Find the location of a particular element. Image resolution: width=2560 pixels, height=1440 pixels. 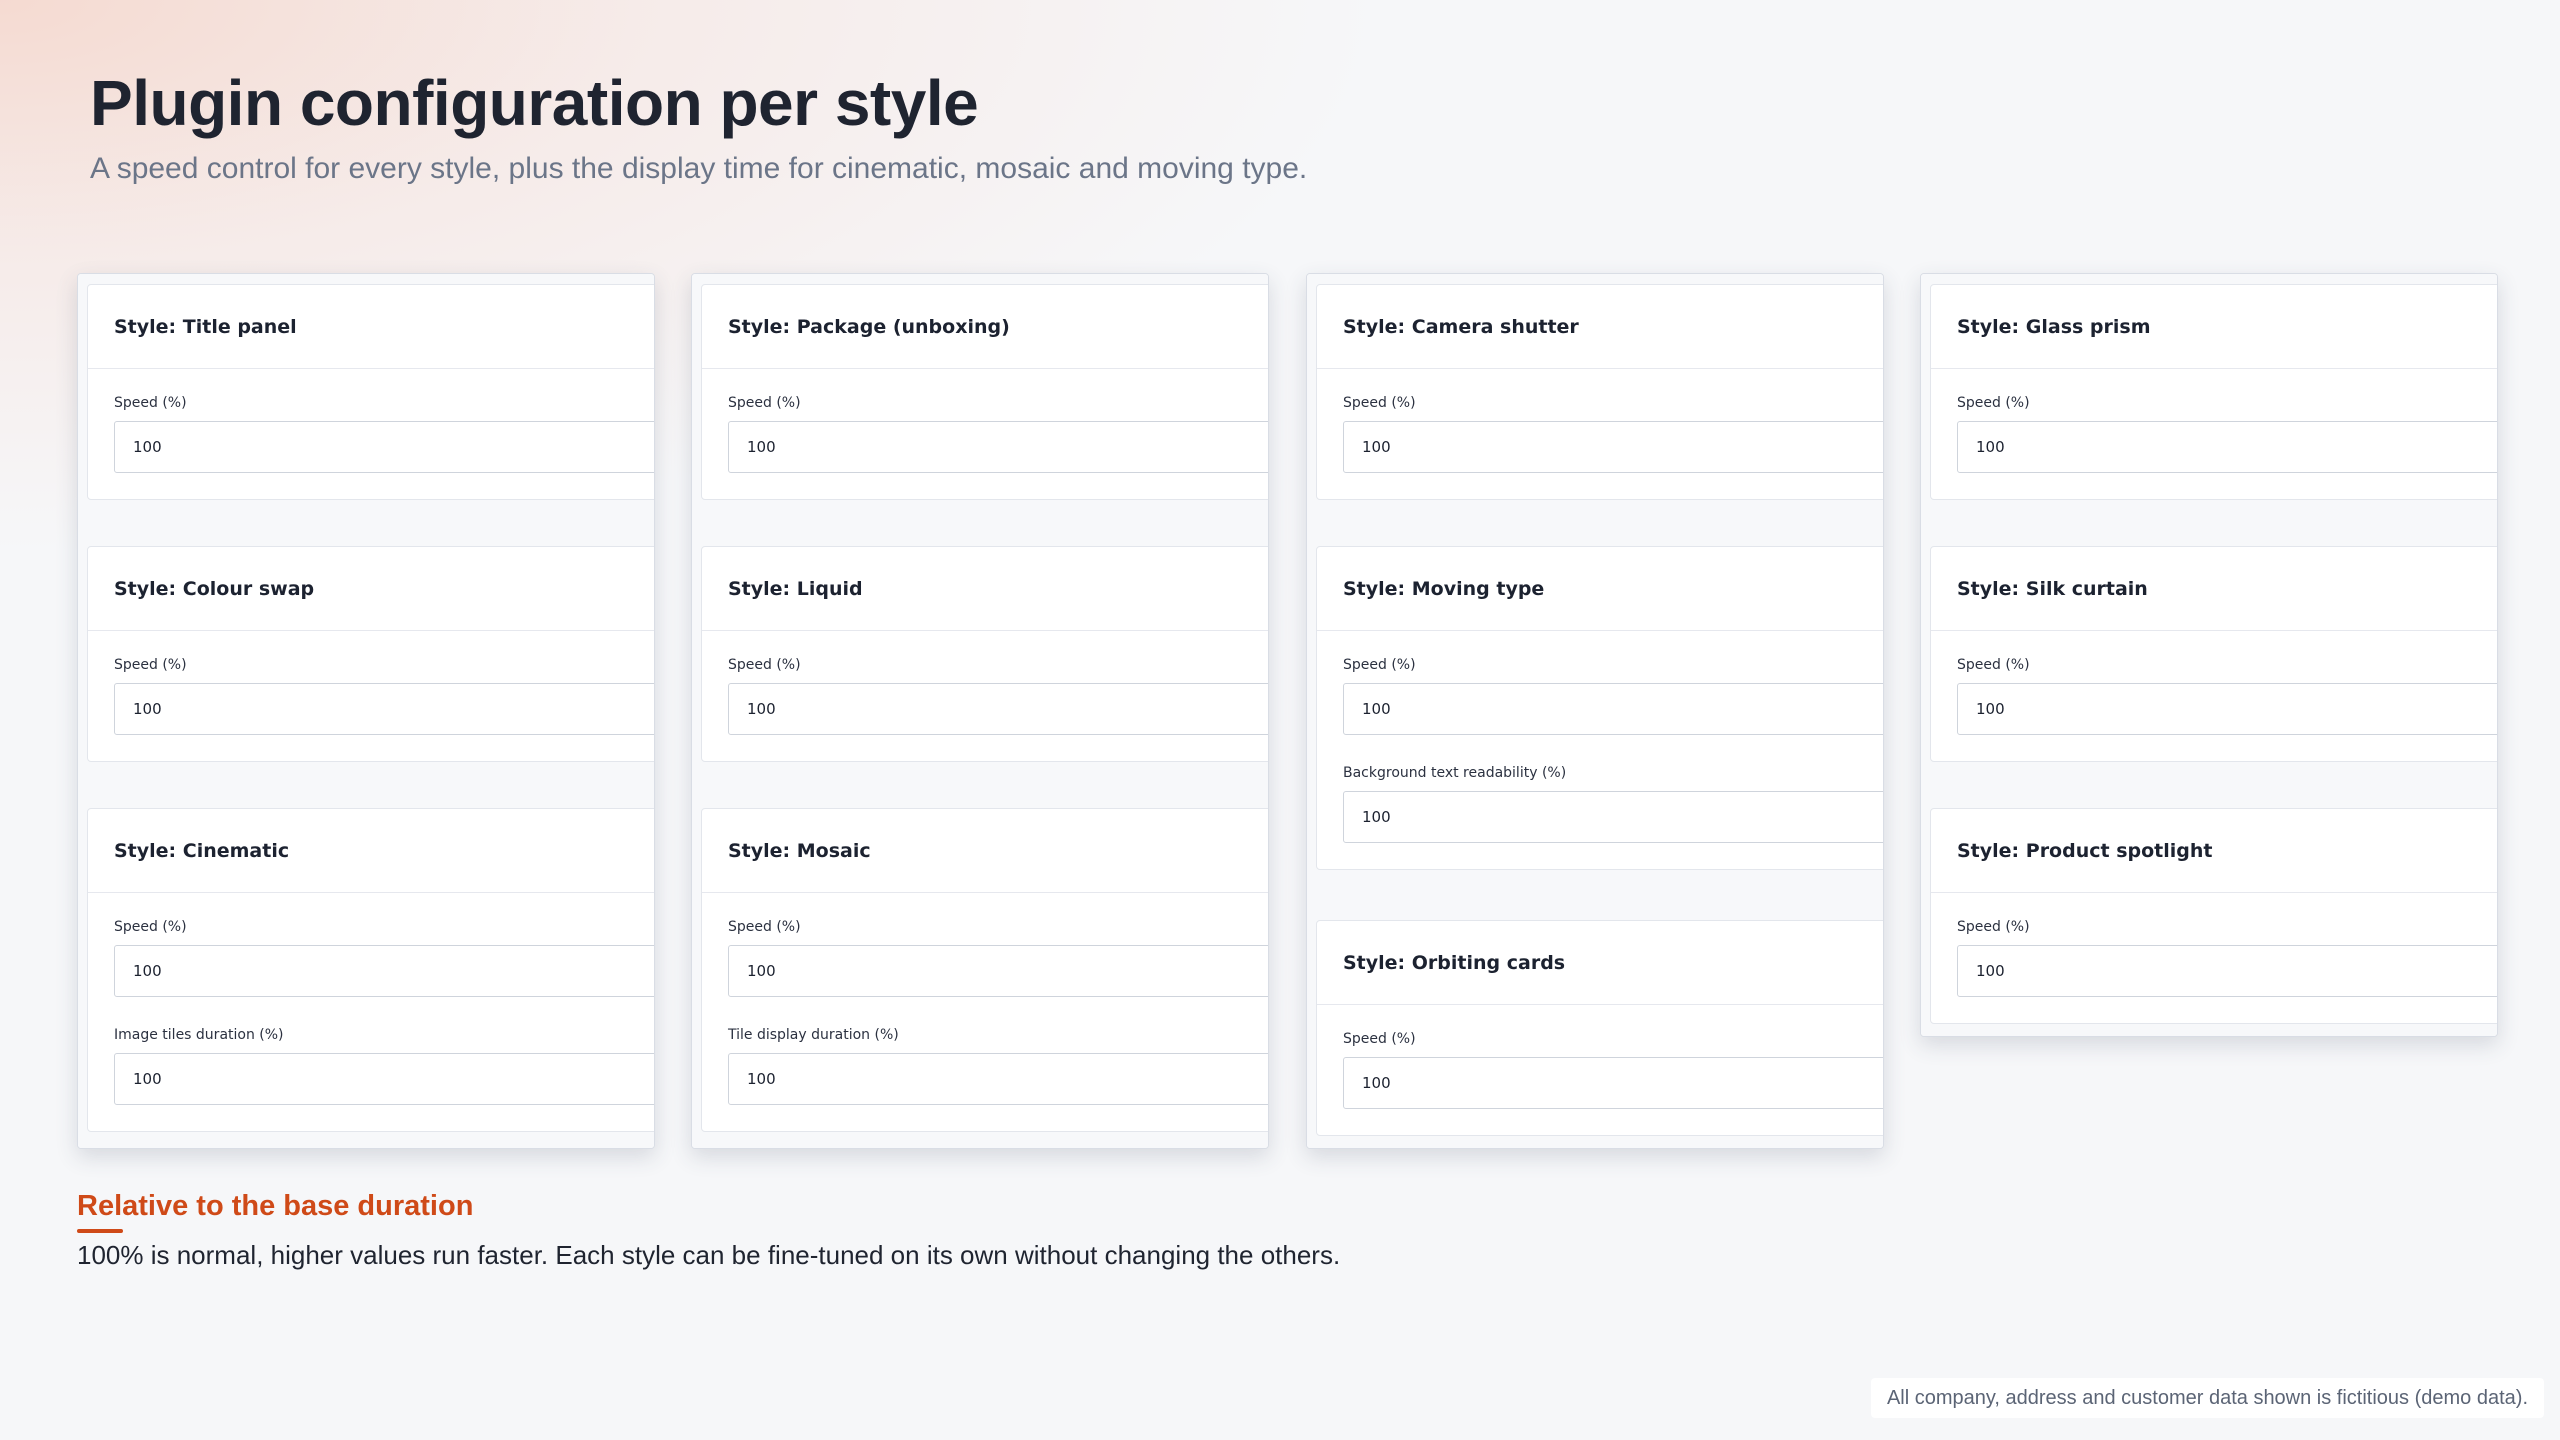

card-title: Style: Title panel is located at coordinates (371, 327).